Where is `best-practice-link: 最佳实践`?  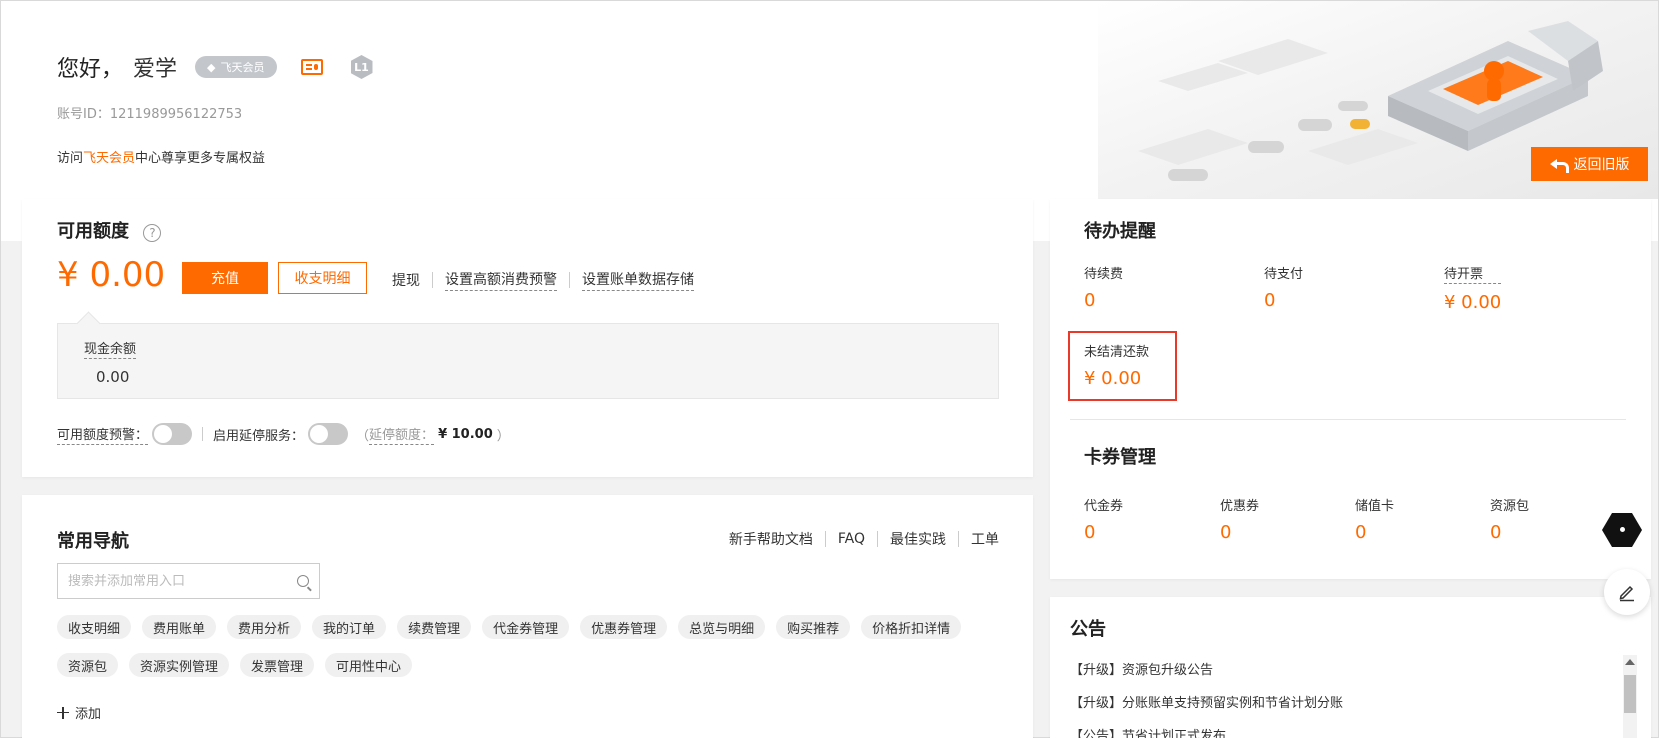 best-practice-link: 最佳实践 is located at coordinates (918, 539).